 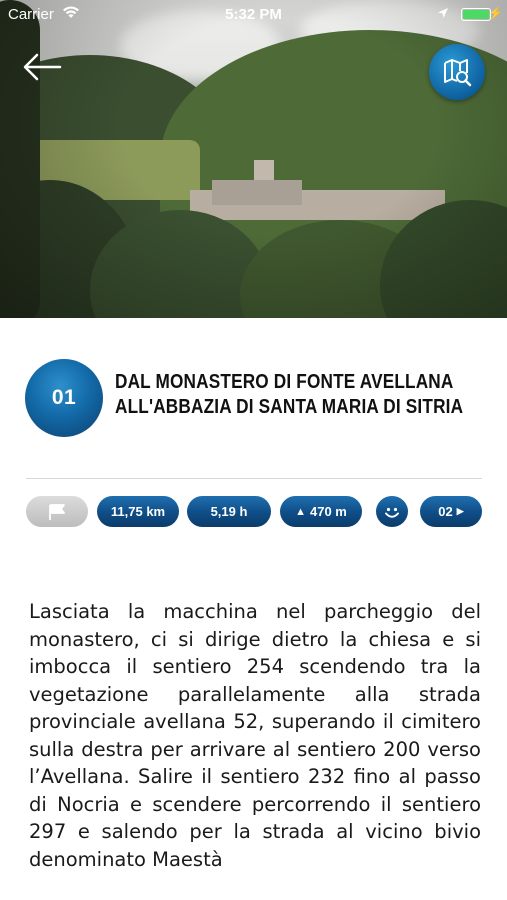 I want to click on elevation-pill: ▲ 470 m, so click(x=321, y=511).